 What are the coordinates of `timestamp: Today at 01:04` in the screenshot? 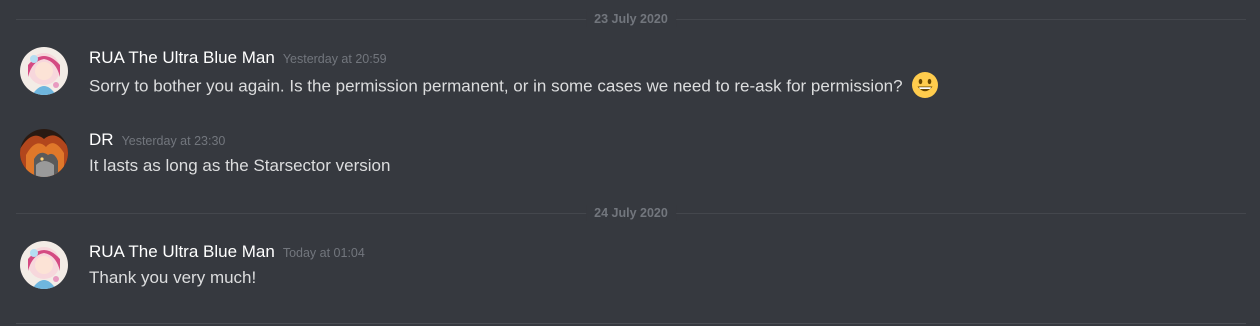 It's located at (324, 253).